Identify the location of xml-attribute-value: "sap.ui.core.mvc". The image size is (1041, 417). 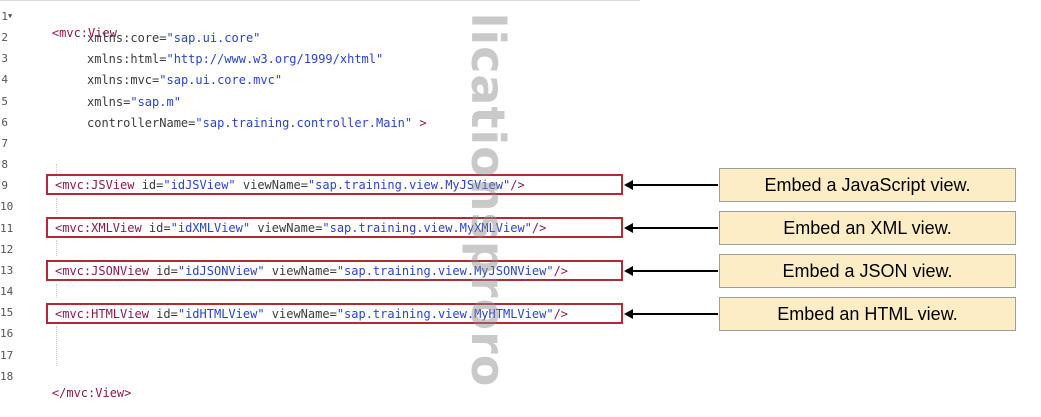
(221, 80).